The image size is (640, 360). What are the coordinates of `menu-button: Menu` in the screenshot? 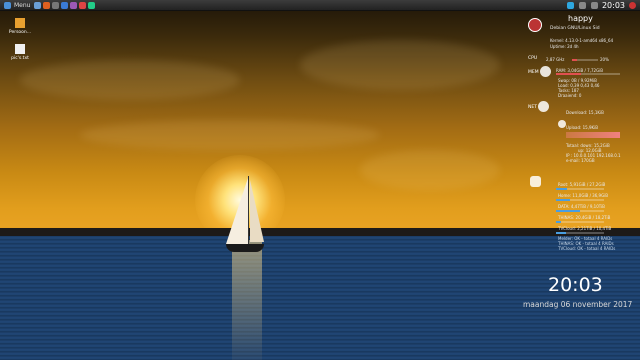 It's located at (16, 5).